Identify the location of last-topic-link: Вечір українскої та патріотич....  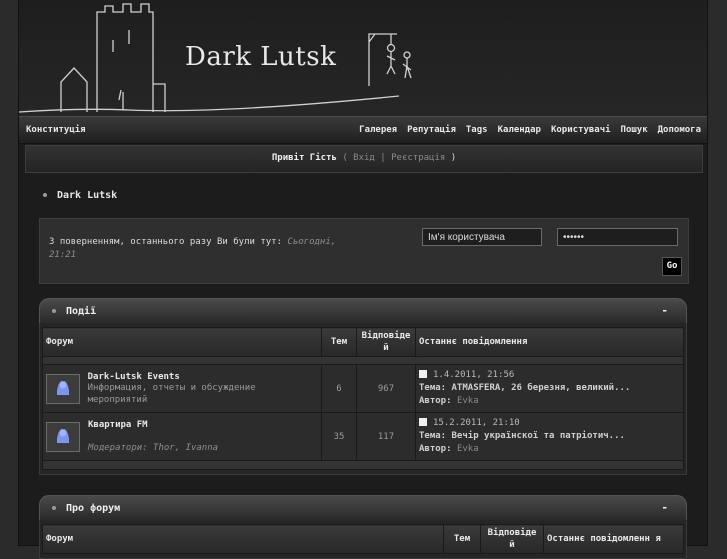
(538, 436).